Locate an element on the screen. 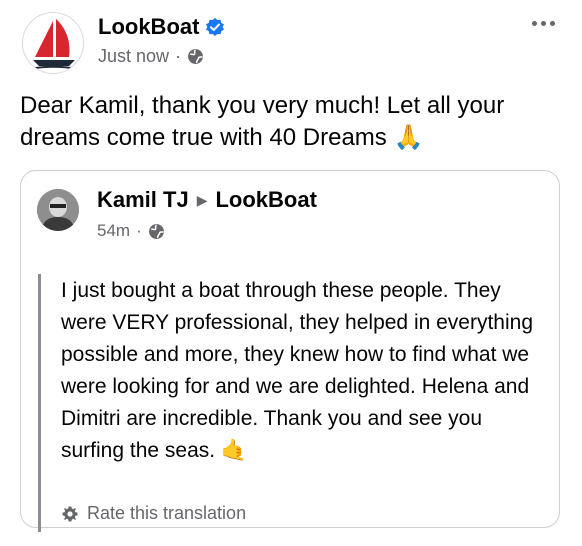 The height and width of the screenshot is (546, 582). post-time: Just now is located at coordinates (133, 56).